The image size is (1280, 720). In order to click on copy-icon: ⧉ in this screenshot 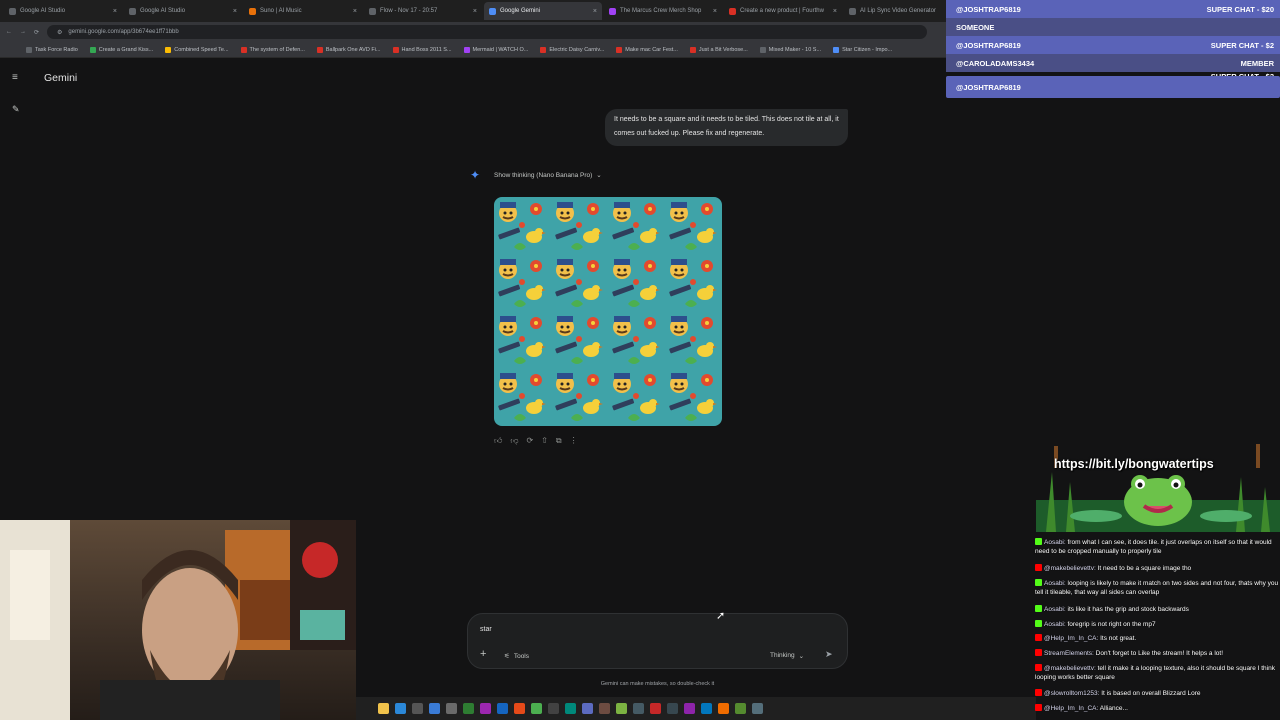, I will do `click(559, 441)`.